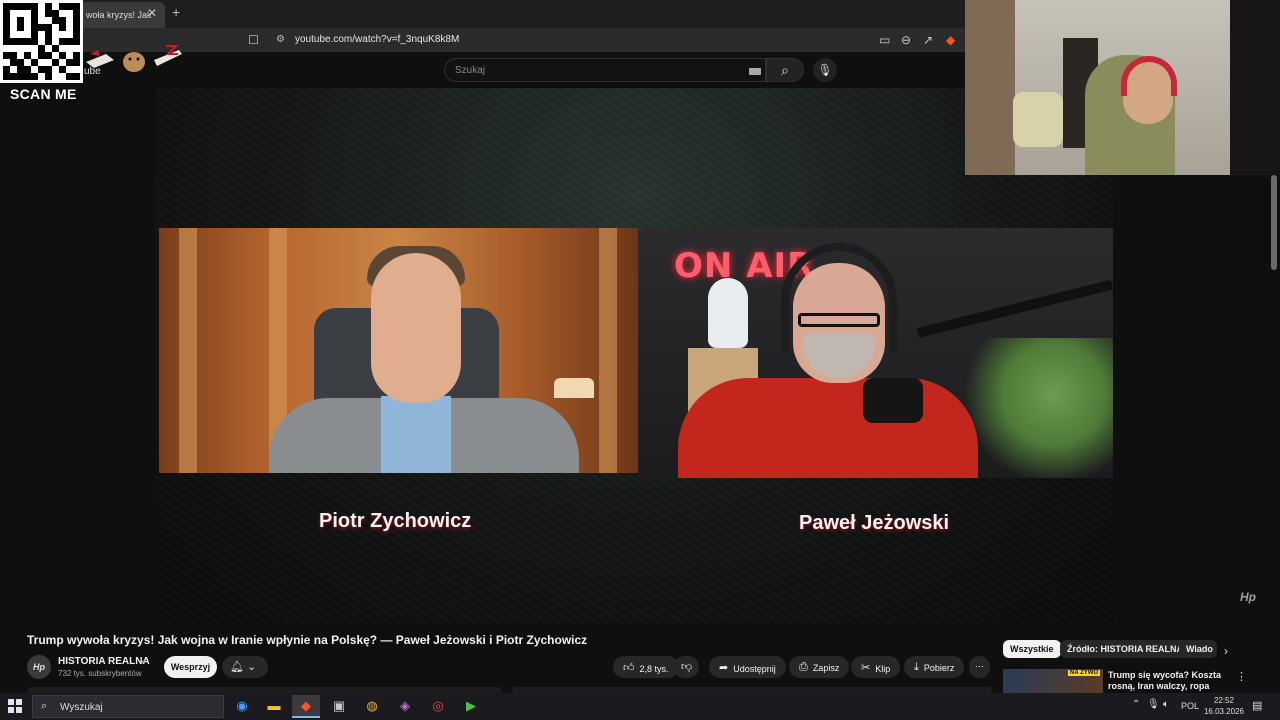 This screenshot has height=720, width=1280. I want to click on tab-close-icon: ✕, so click(152, 13).